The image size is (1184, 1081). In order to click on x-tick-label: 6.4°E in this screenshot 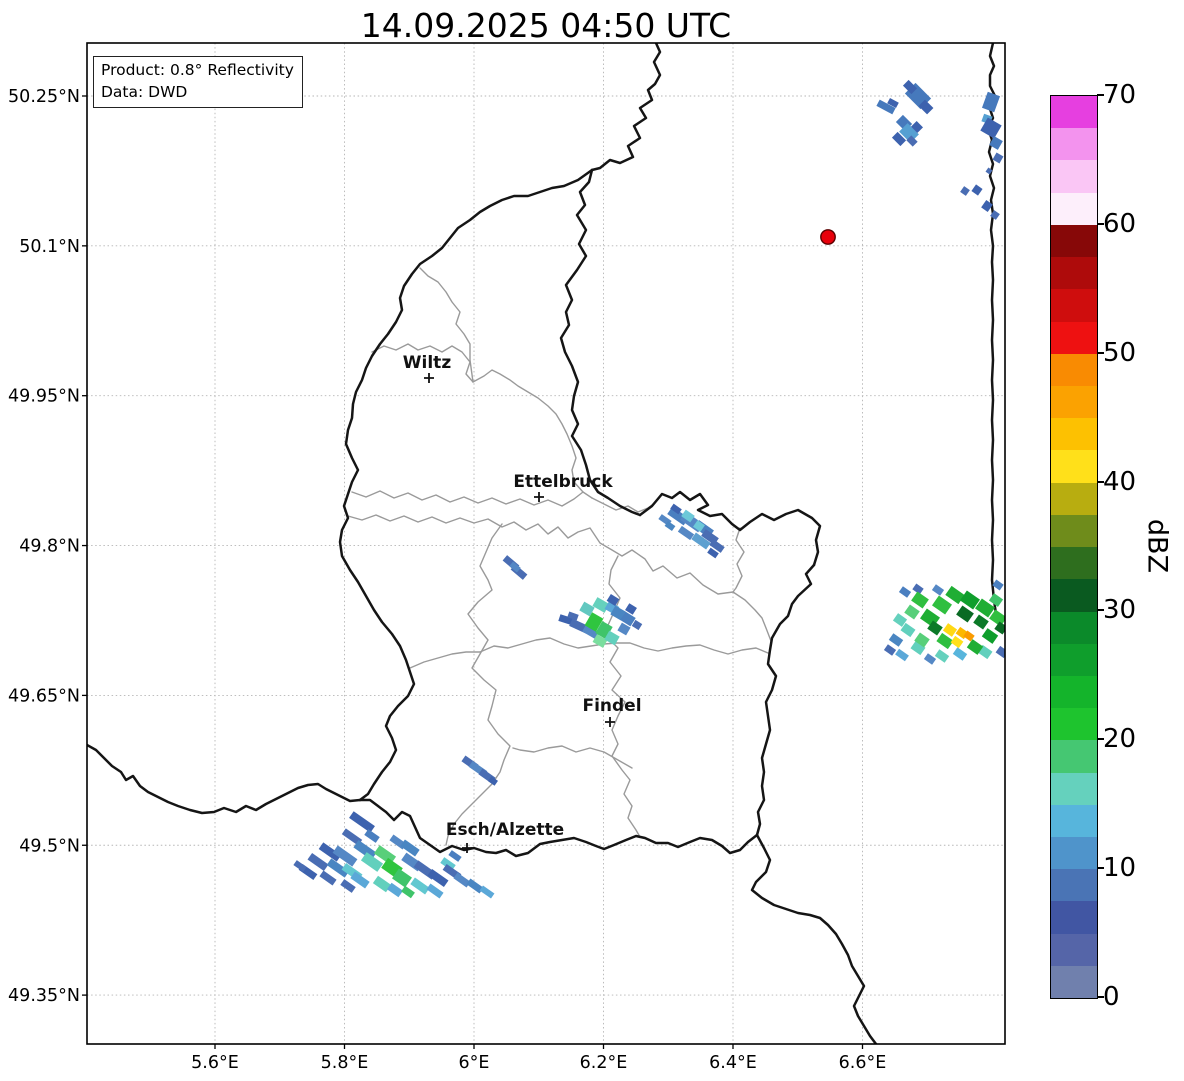, I will do `click(733, 1063)`.